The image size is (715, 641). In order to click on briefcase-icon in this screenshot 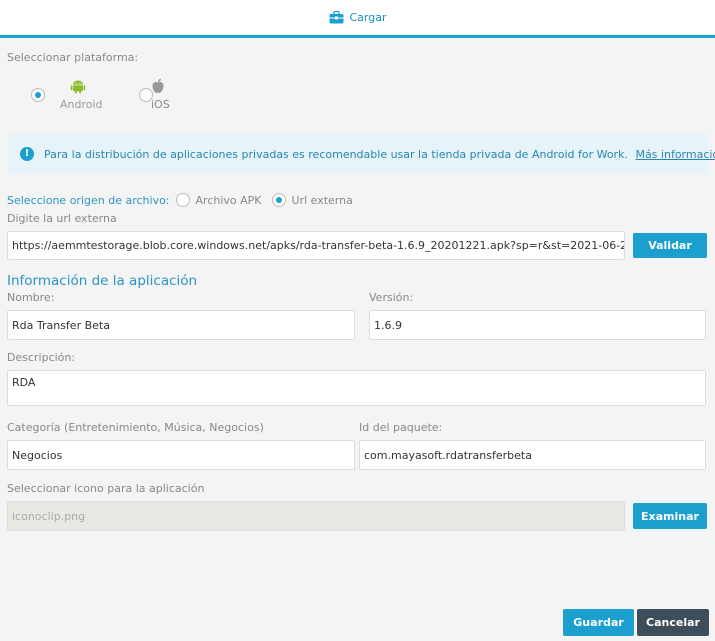, I will do `click(336, 17)`.